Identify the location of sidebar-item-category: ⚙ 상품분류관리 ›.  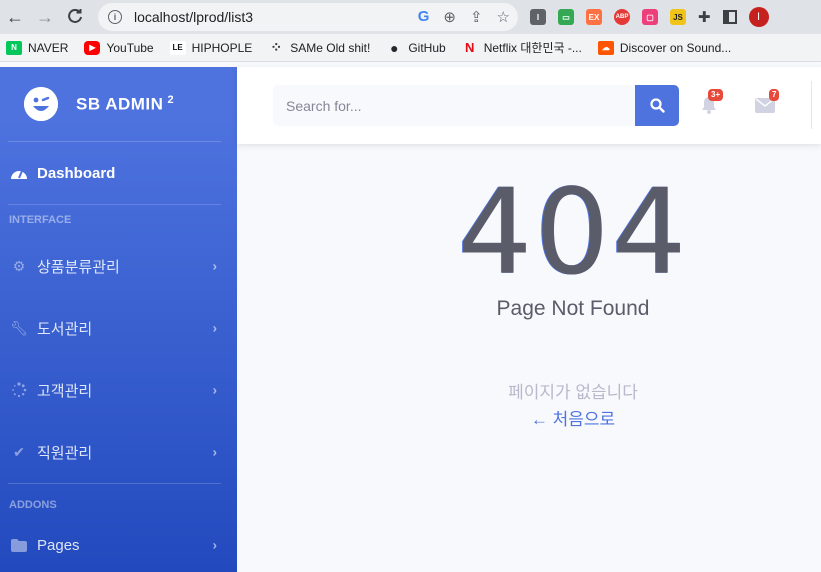
(118, 266).